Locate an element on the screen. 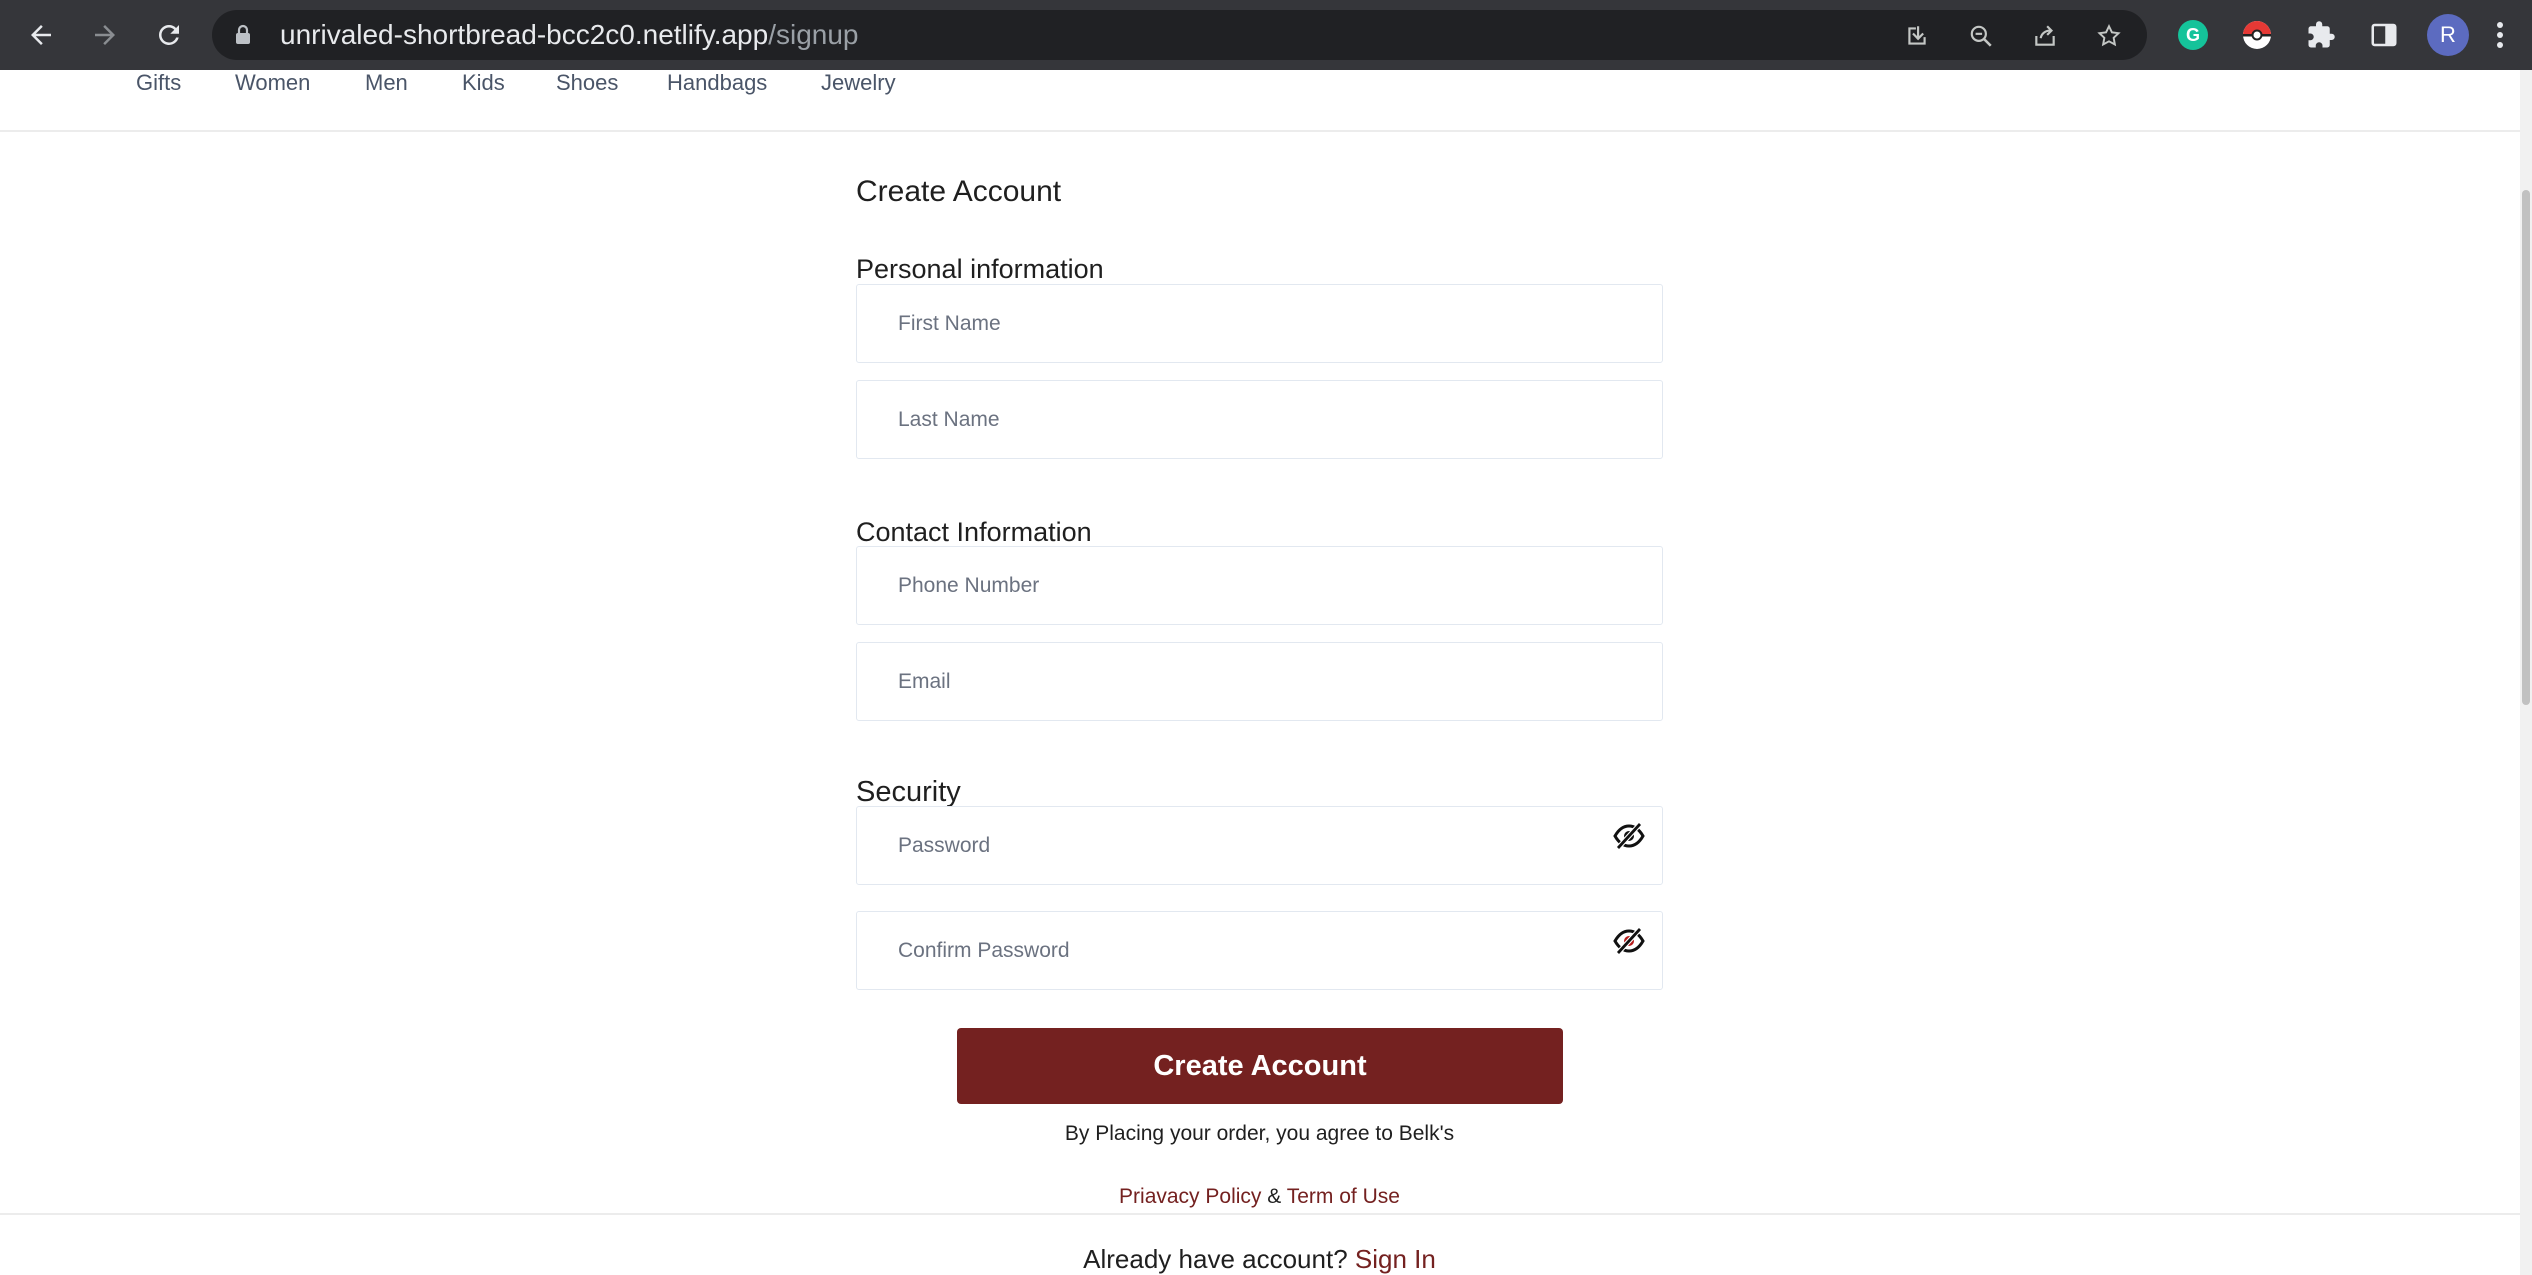 The image size is (2532, 1275). page-title: Create Account is located at coordinates (959, 191).